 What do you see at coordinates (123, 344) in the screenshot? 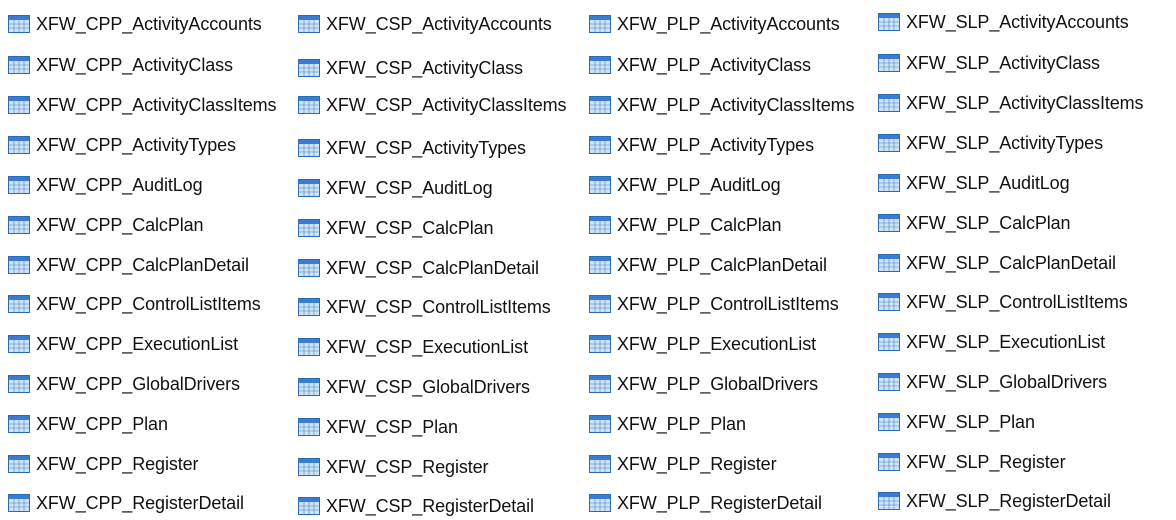
I see `list-item: XFW_CPP_ExecutionList` at bounding box center [123, 344].